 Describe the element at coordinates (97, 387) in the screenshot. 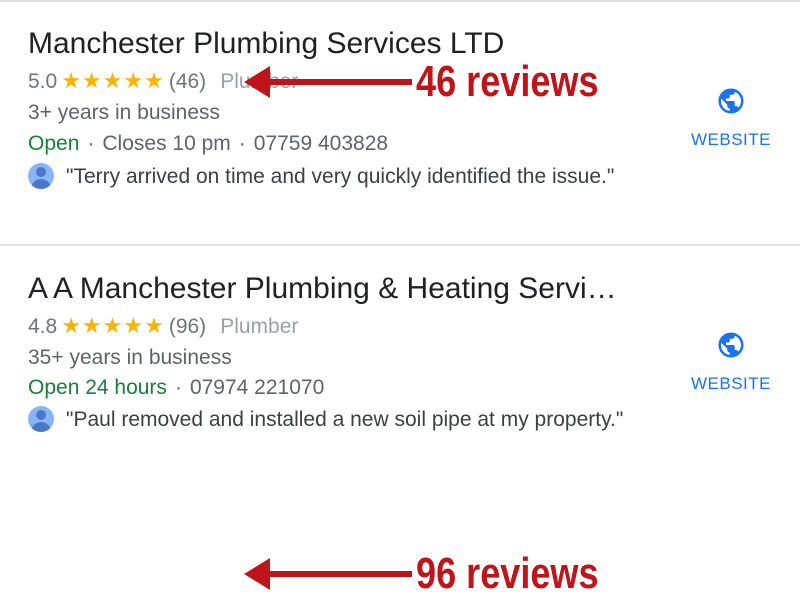

I see `open-status: Open 24 hours` at that location.